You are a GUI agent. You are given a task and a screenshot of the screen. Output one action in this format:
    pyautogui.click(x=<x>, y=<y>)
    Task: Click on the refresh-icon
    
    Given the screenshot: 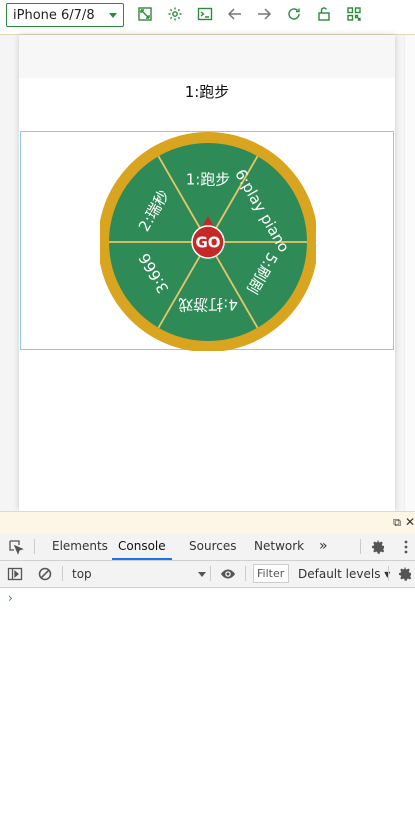 What is the action you would take?
    pyautogui.click(x=294, y=14)
    